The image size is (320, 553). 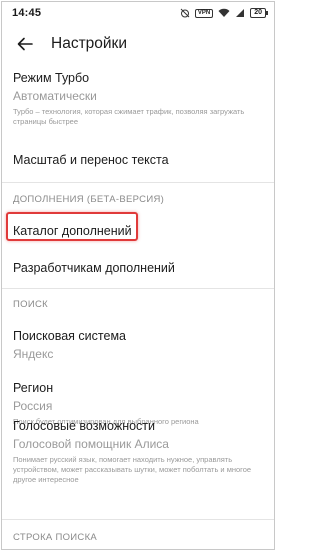 I want to click on setting-turbo-title: Режим Турбо, so click(x=51, y=78).